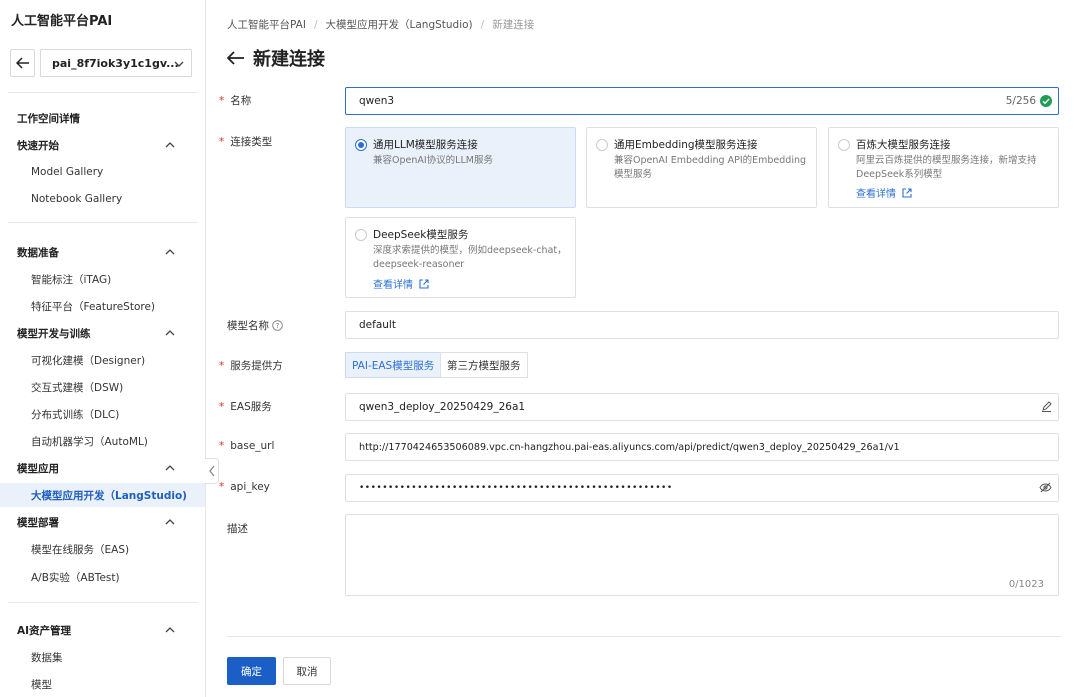 The height and width of the screenshot is (697, 1080). I want to click on breadcrumb: 人工智能平台PAI / 大模型应用开发（LangStudio) / 新建连接, so click(380, 24).